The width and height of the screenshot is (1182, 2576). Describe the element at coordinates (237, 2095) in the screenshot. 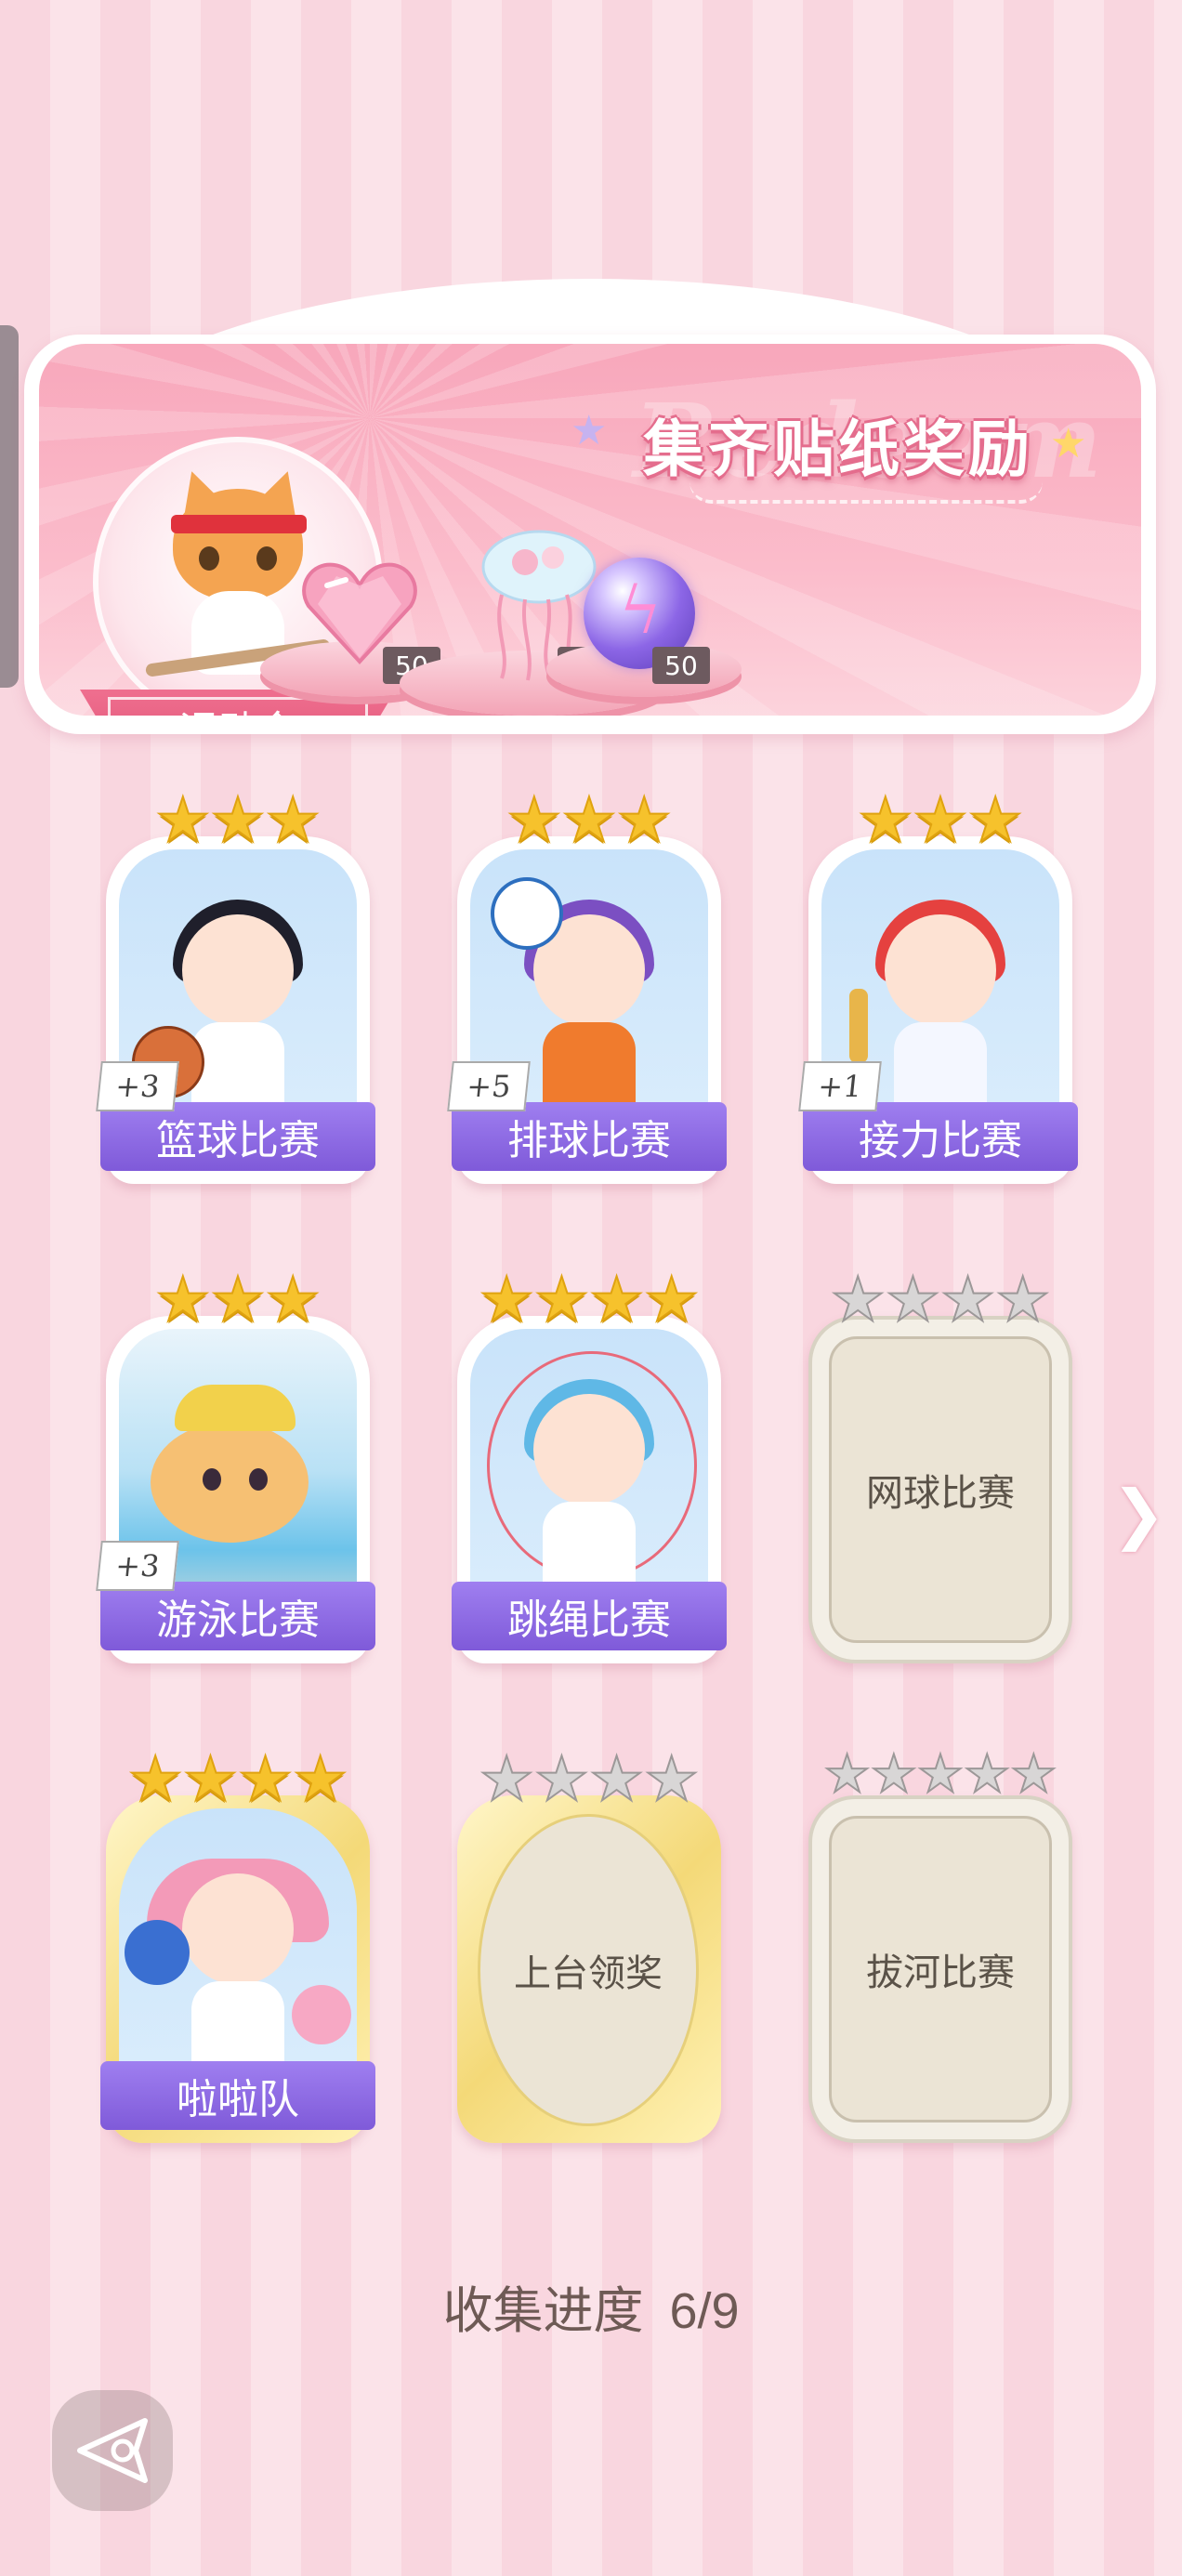

I see `sticker-name: 啦啦队` at that location.